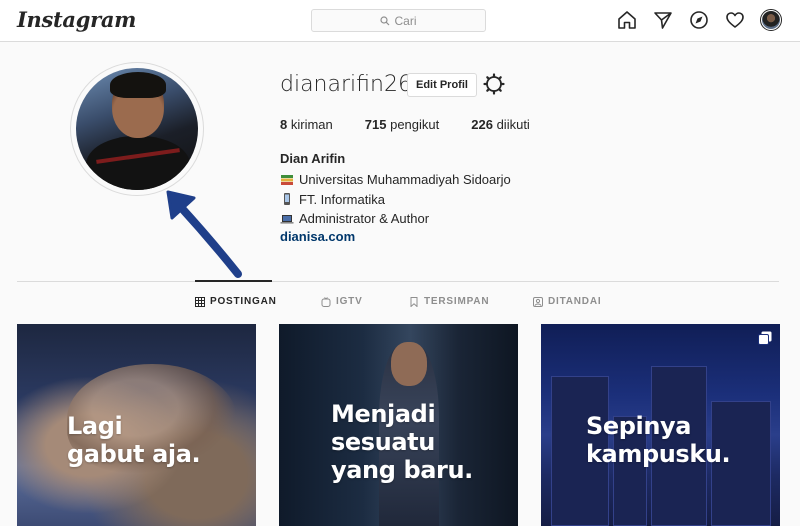 This screenshot has width=800, height=526. I want to click on post-thumbnail: Sepinya kampusku., so click(660, 425).